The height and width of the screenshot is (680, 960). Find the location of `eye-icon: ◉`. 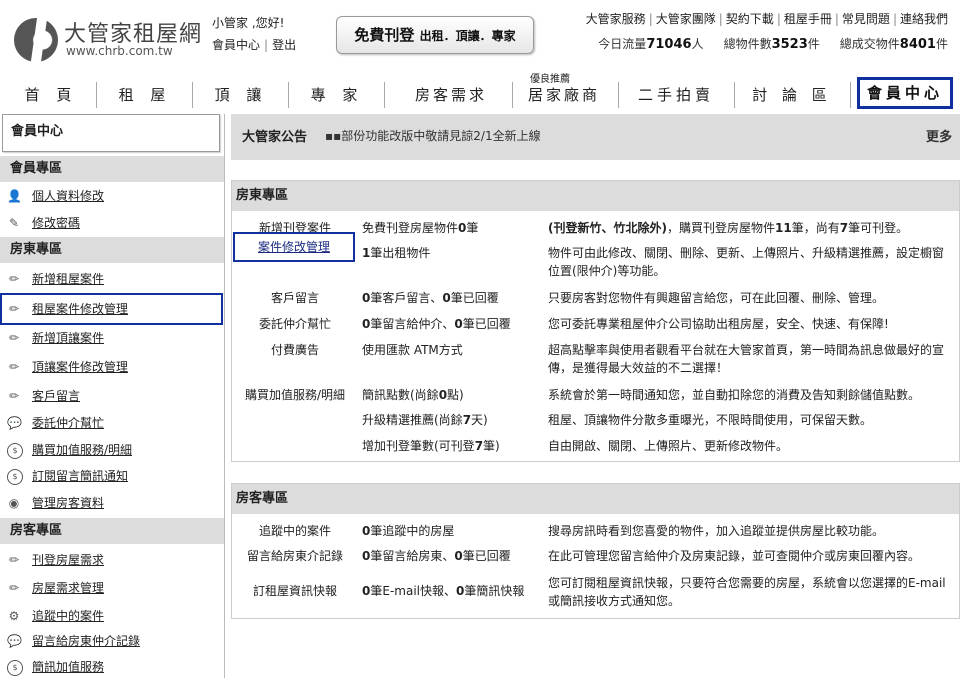

eye-icon: ◉ is located at coordinates (14, 503).